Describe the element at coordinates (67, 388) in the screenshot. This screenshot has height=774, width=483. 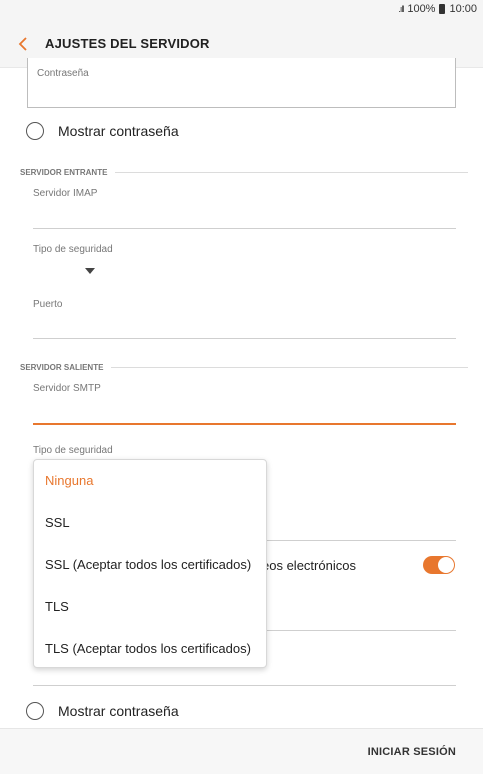
I see `smtp-server-label: Servidor SMTP` at that location.